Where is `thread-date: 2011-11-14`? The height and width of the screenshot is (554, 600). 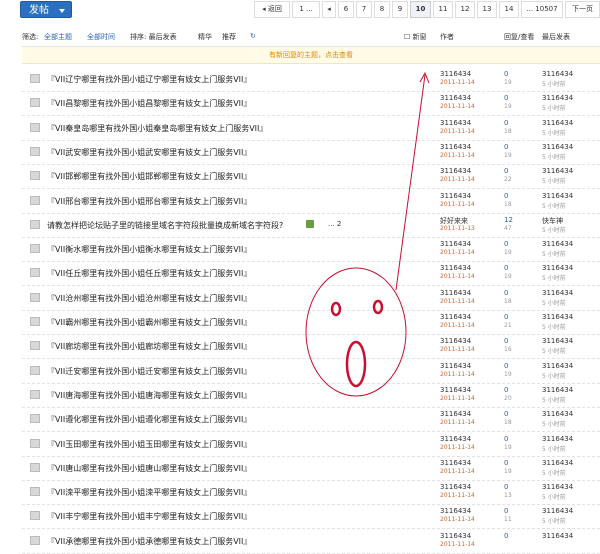
thread-date: 2011-11-14 is located at coordinates (457, 544).